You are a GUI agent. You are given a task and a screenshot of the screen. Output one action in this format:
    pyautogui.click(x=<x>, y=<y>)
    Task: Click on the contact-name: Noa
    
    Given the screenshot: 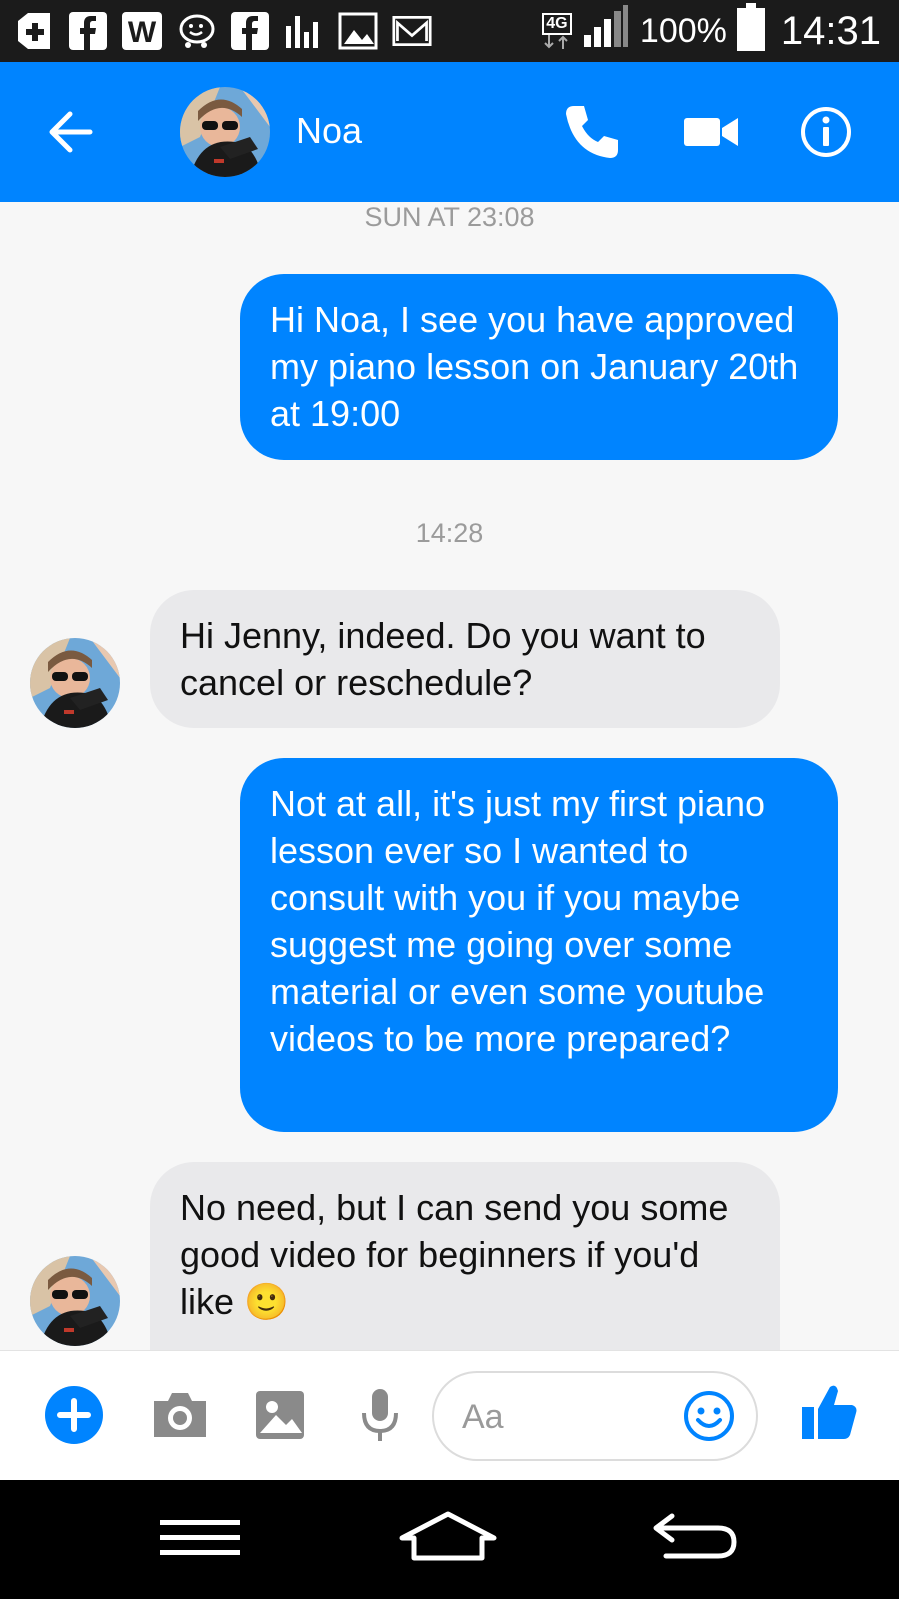 What is the action you would take?
    pyautogui.click(x=329, y=131)
    